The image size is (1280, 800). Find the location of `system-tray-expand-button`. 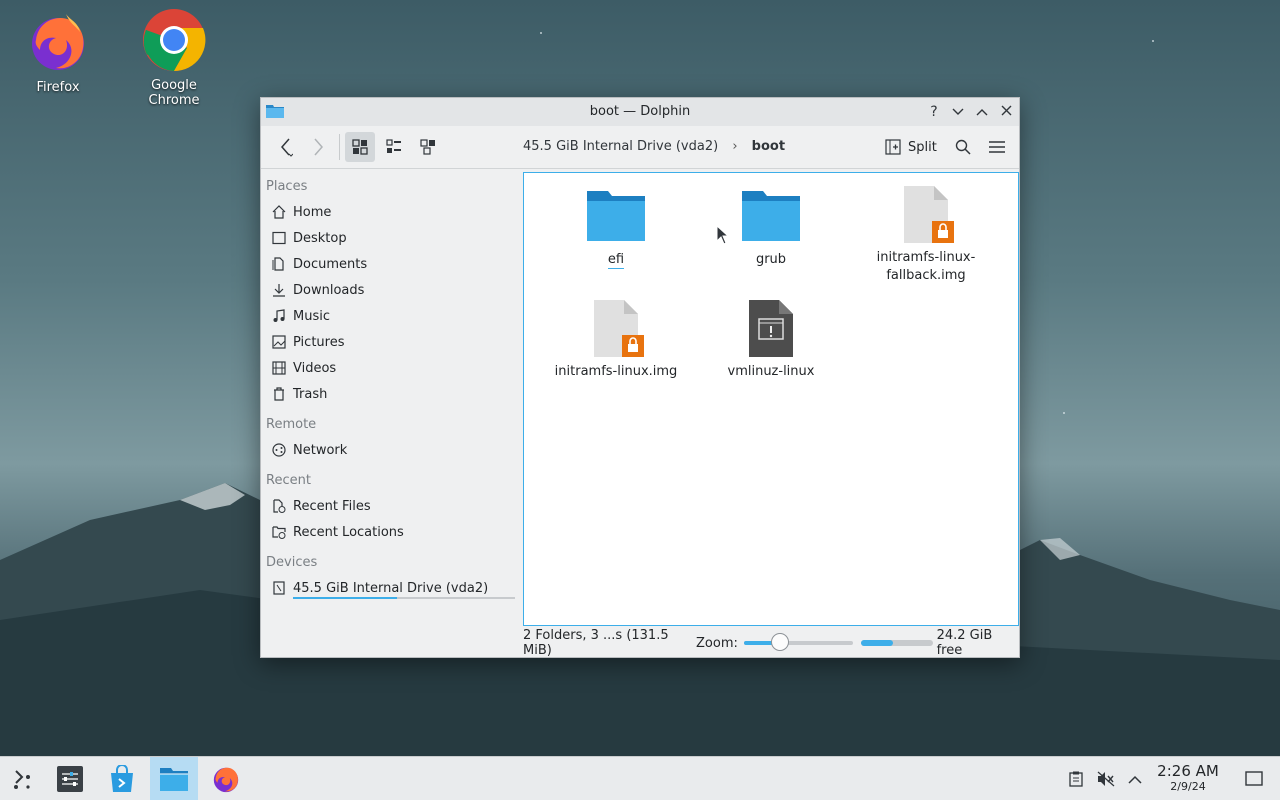

system-tray-expand-button is located at coordinates (1135, 778).